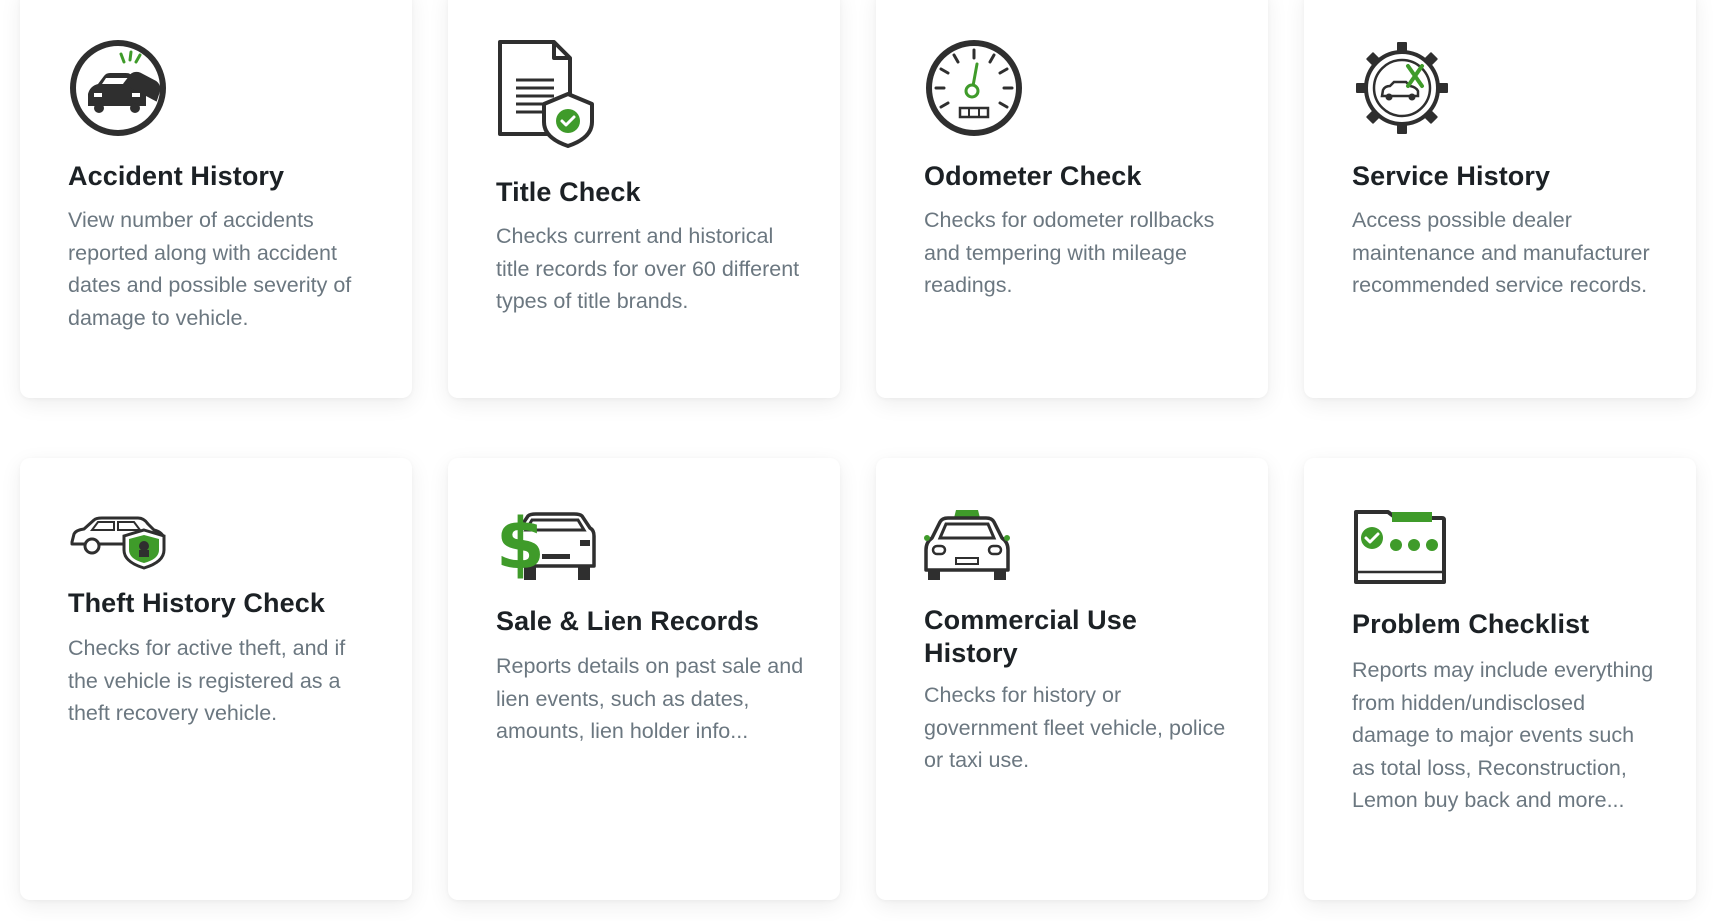 The height and width of the screenshot is (921, 1720). What do you see at coordinates (967, 546) in the screenshot?
I see `taxi-icon` at bounding box center [967, 546].